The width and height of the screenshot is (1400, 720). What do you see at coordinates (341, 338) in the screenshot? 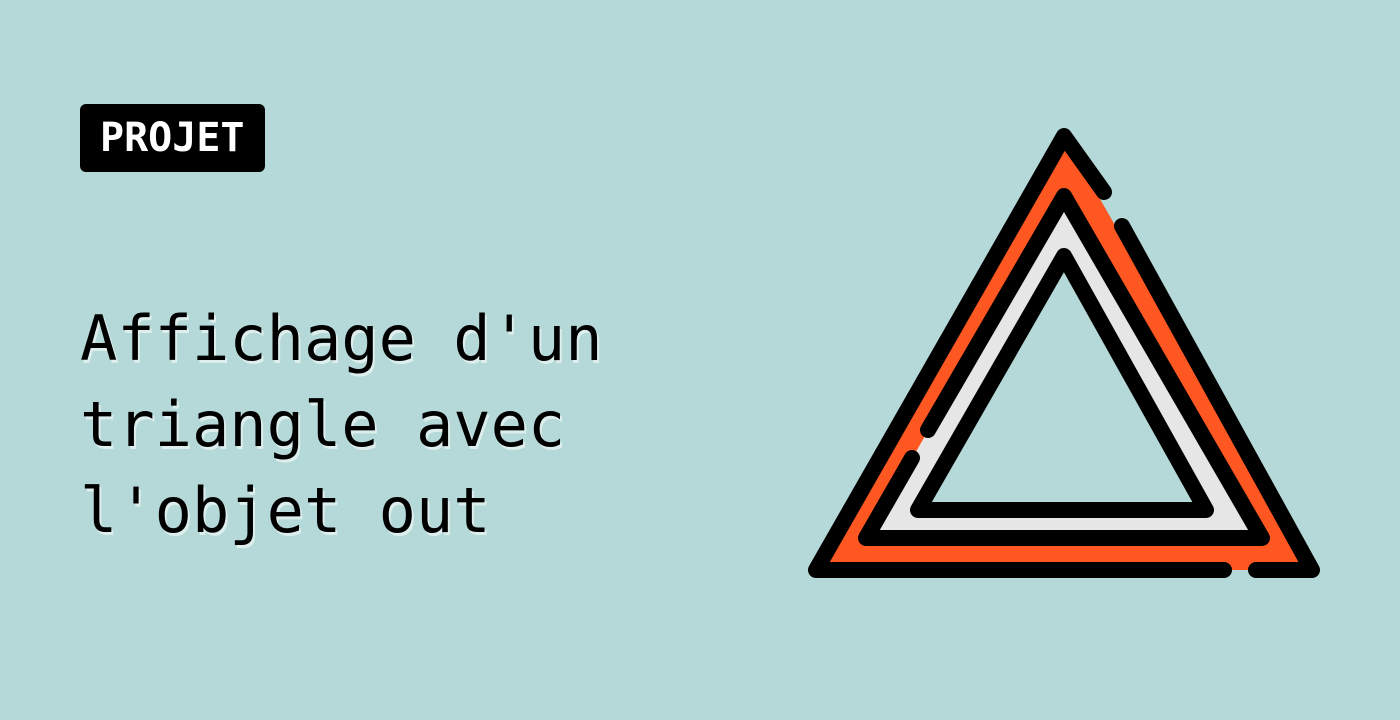
I see `title-line-1: Affichage d'un` at bounding box center [341, 338].